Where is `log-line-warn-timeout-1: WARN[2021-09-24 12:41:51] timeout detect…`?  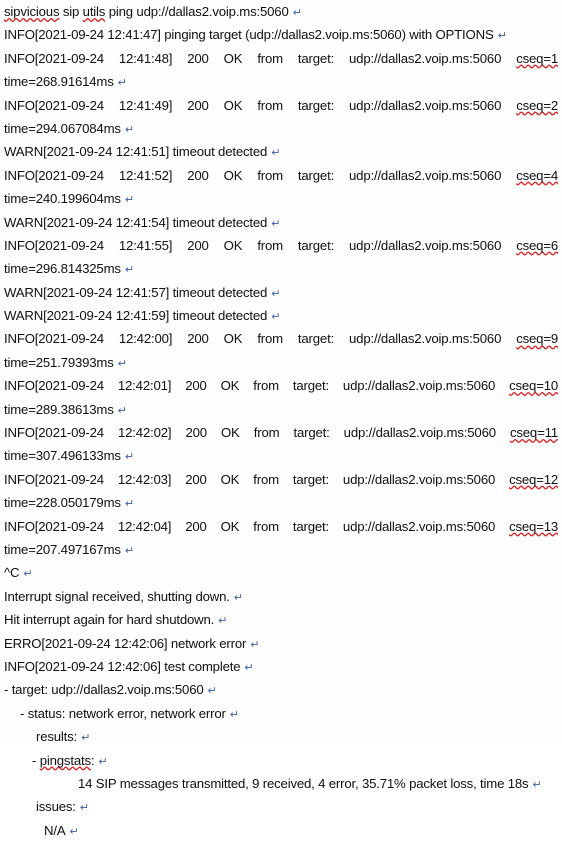 log-line-warn-timeout-1: WARN[2021-09-24 12:41:51] timeout detect… is located at coordinates (281, 151).